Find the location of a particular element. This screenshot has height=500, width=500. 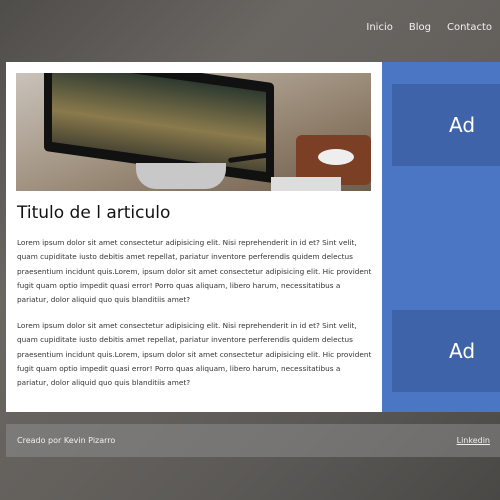

monitor-stand-graphic is located at coordinates (181, 176).